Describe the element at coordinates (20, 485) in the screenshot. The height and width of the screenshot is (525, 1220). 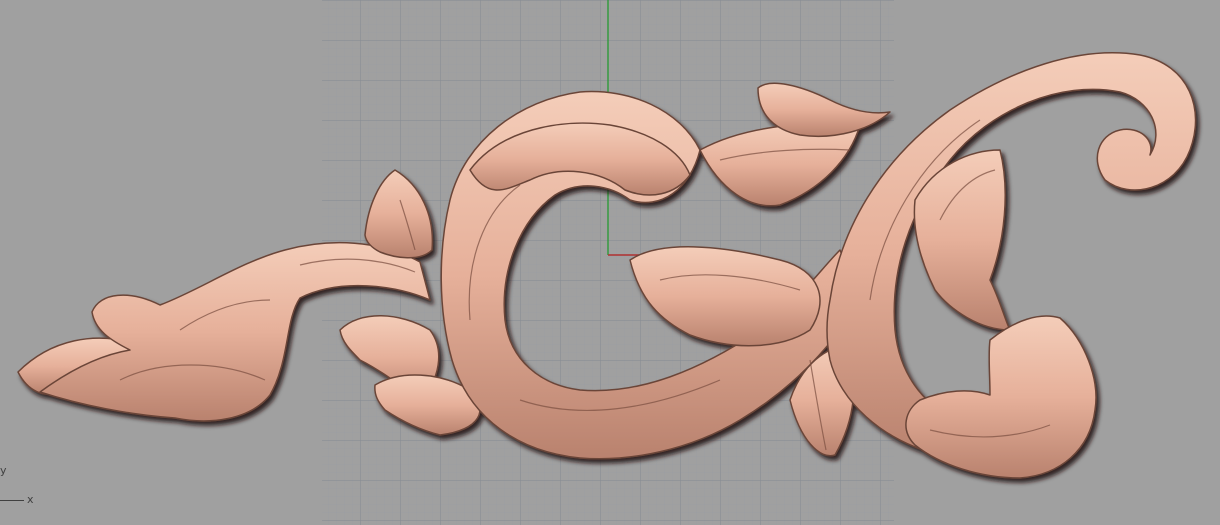
I see `axis-indicator: y x` at that location.